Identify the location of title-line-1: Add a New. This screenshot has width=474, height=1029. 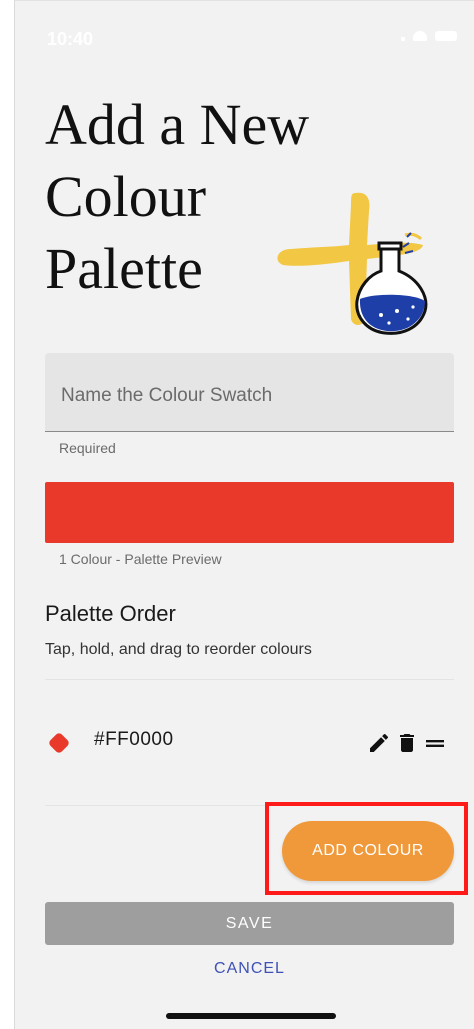
(177, 124).